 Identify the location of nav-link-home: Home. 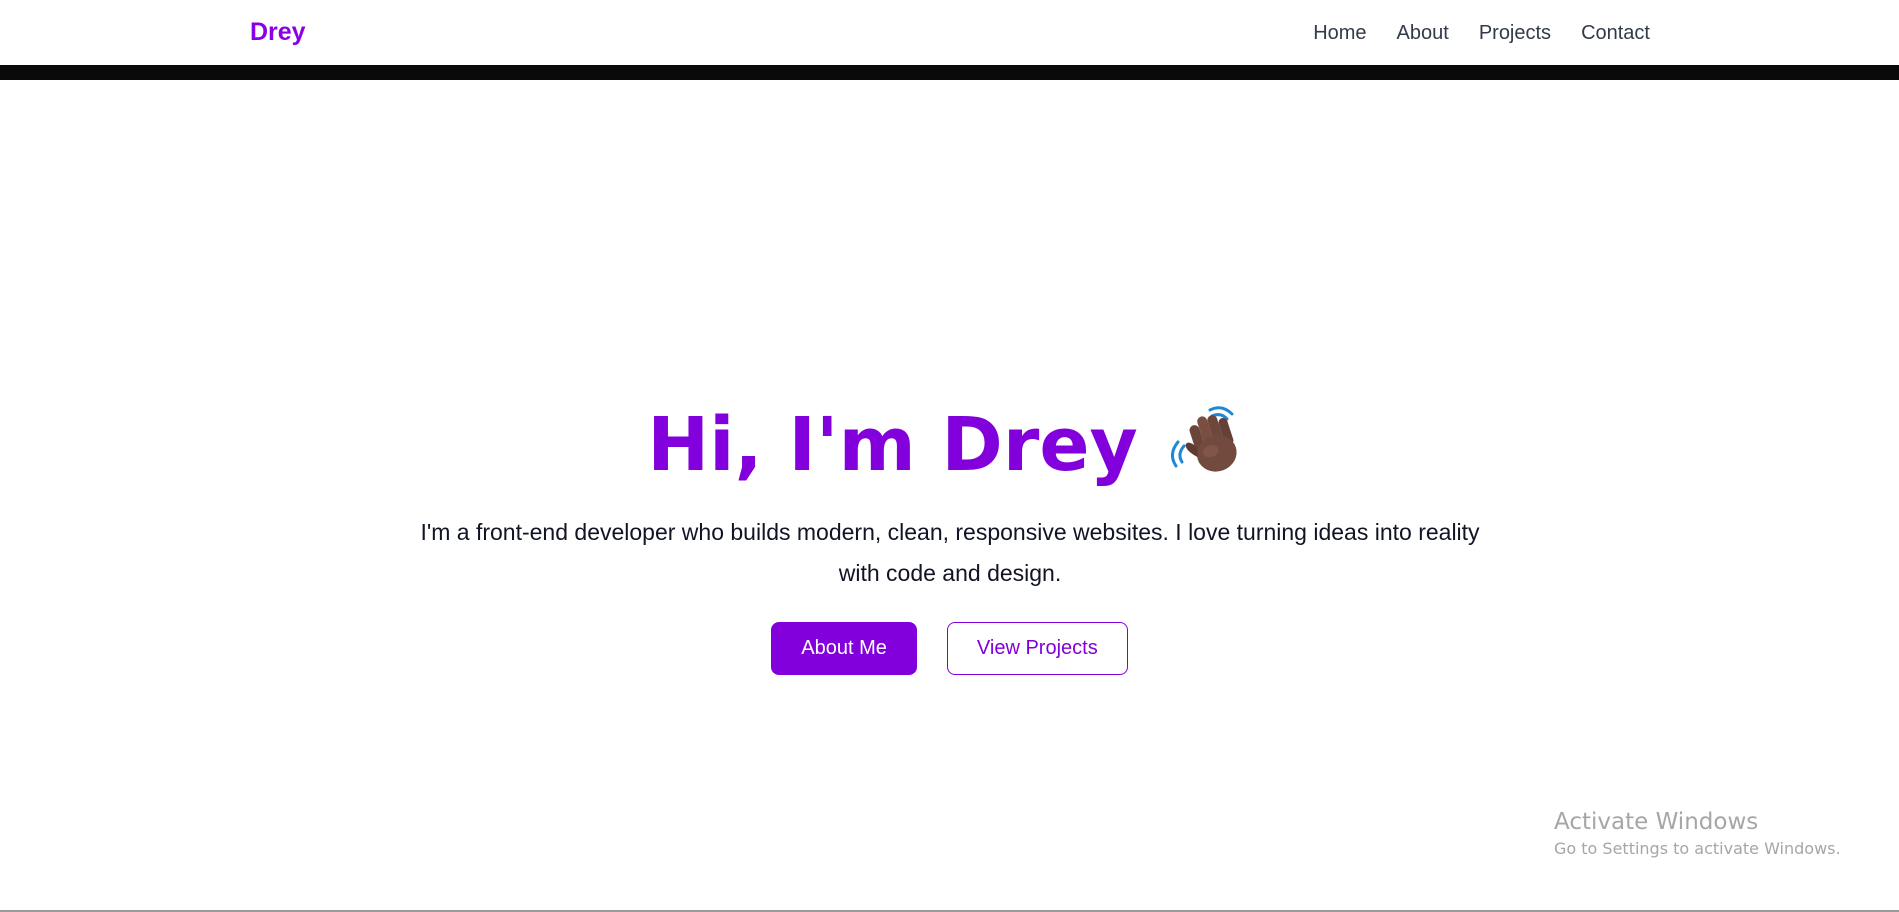
(1339, 33).